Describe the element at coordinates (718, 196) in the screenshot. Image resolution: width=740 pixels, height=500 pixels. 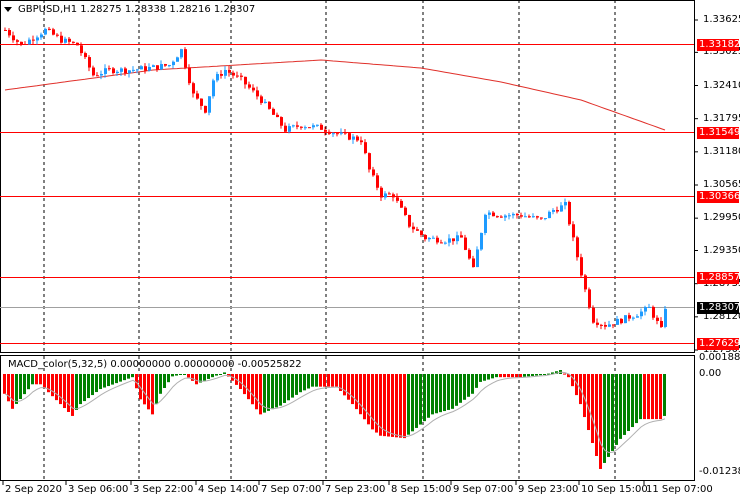
I see `level-price-tag: 1.30366` at that location.